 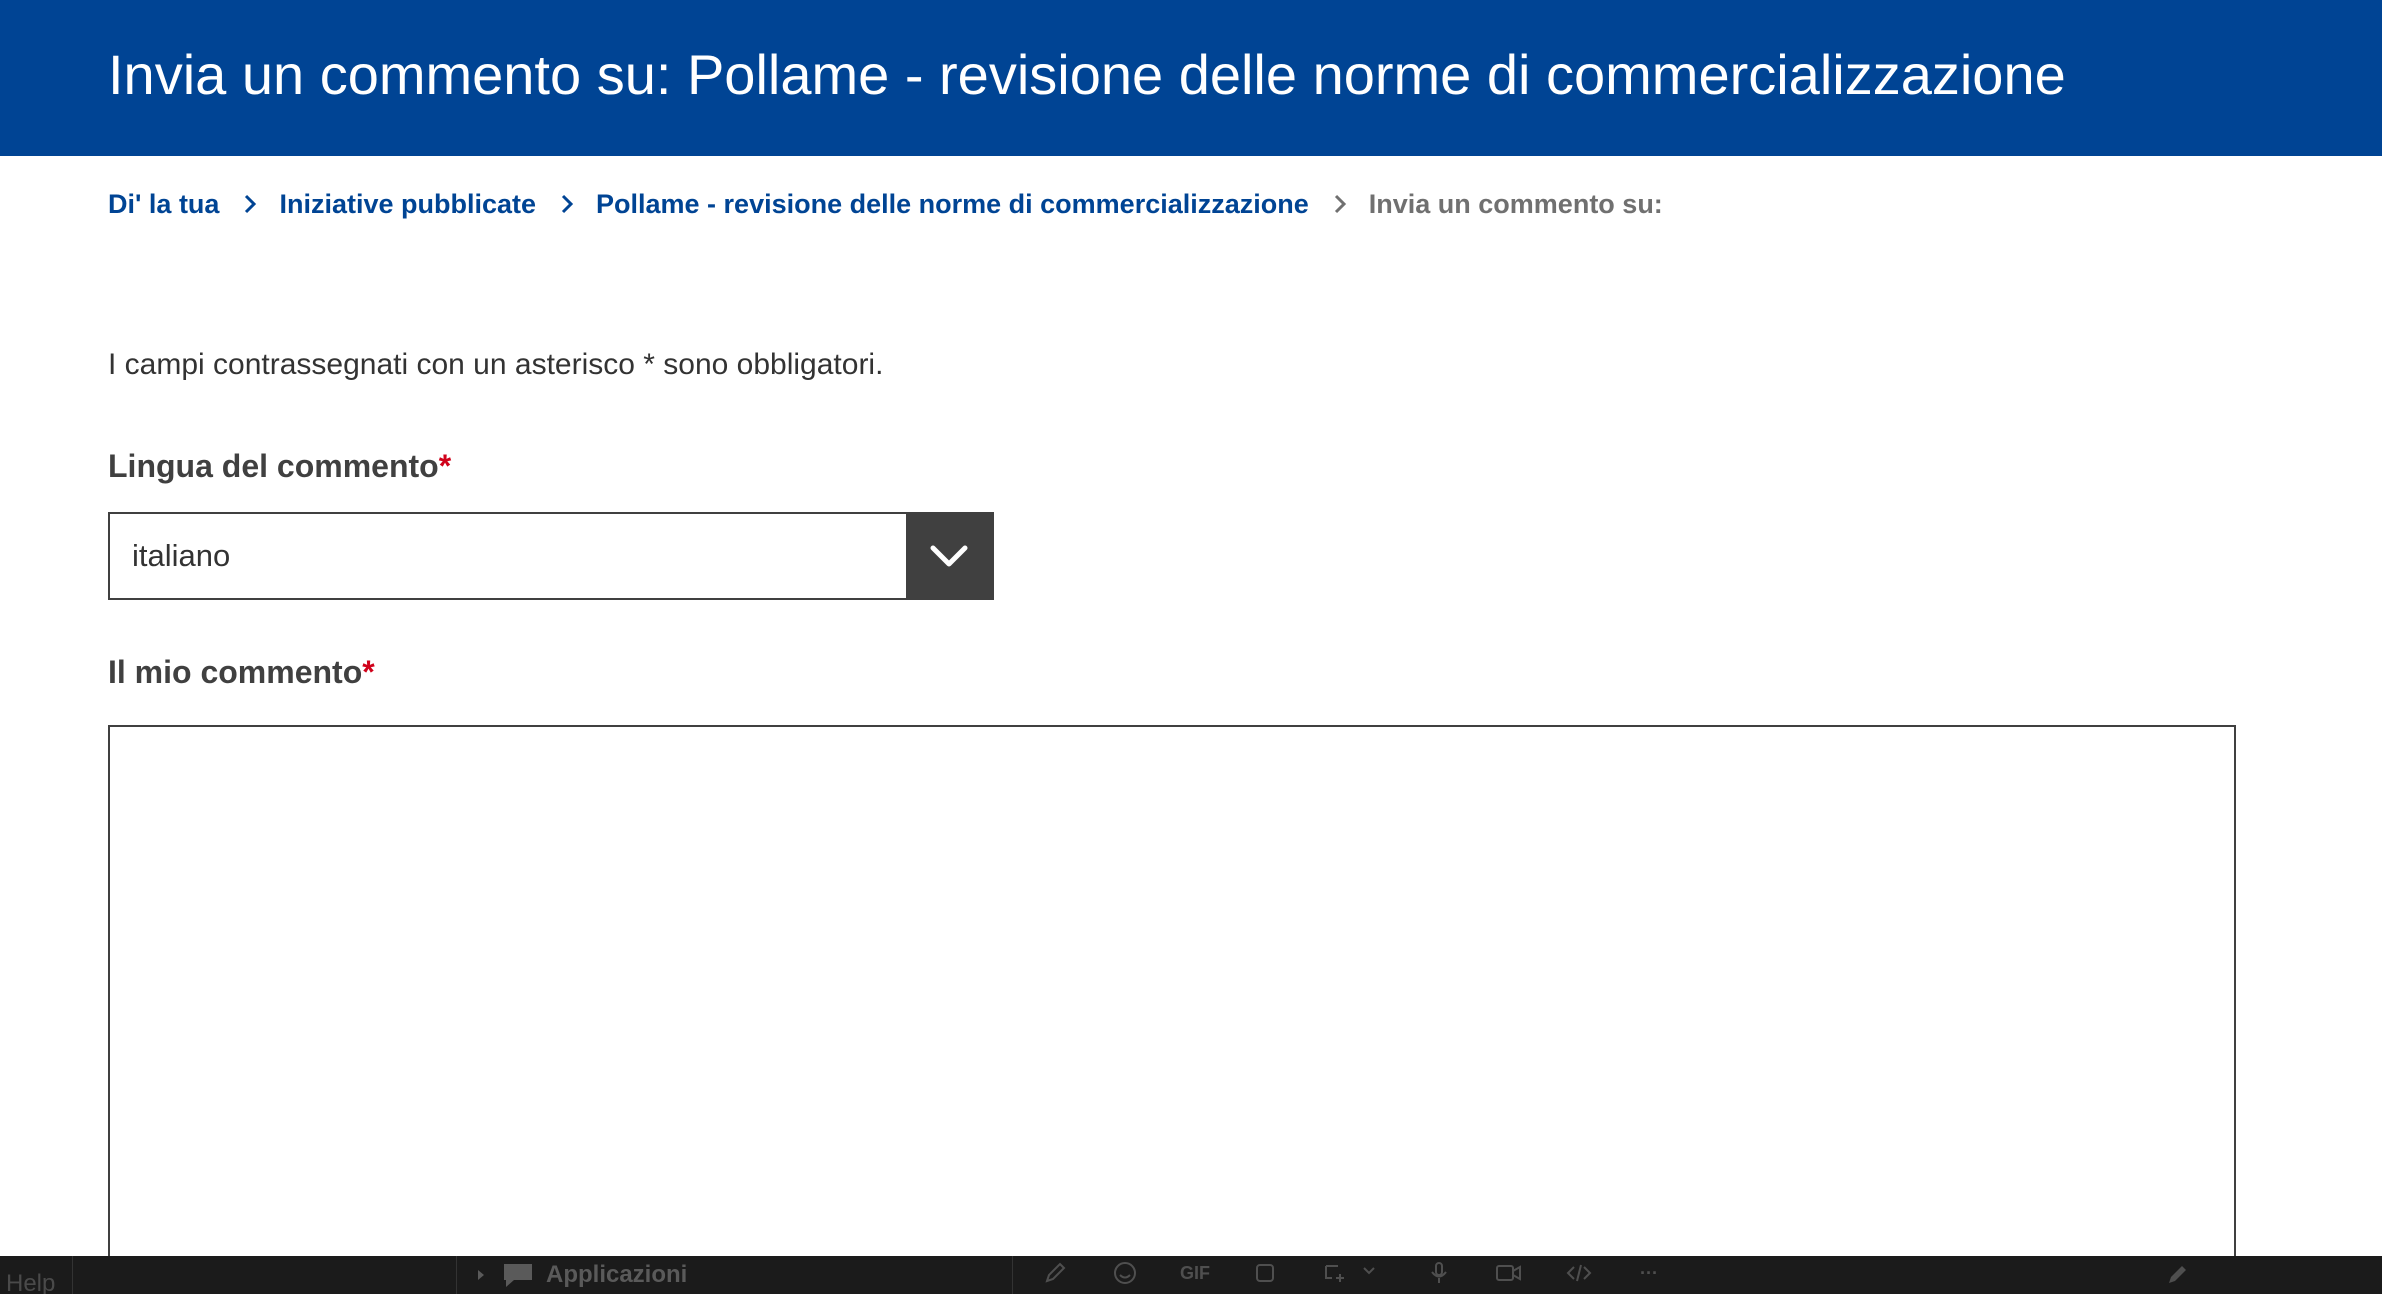 What do you see at coordinates (163, 204) in the screenshot?
I see `breadcrumb-link-dila-tua: Di' la tua` at bounding box center [163, 204].